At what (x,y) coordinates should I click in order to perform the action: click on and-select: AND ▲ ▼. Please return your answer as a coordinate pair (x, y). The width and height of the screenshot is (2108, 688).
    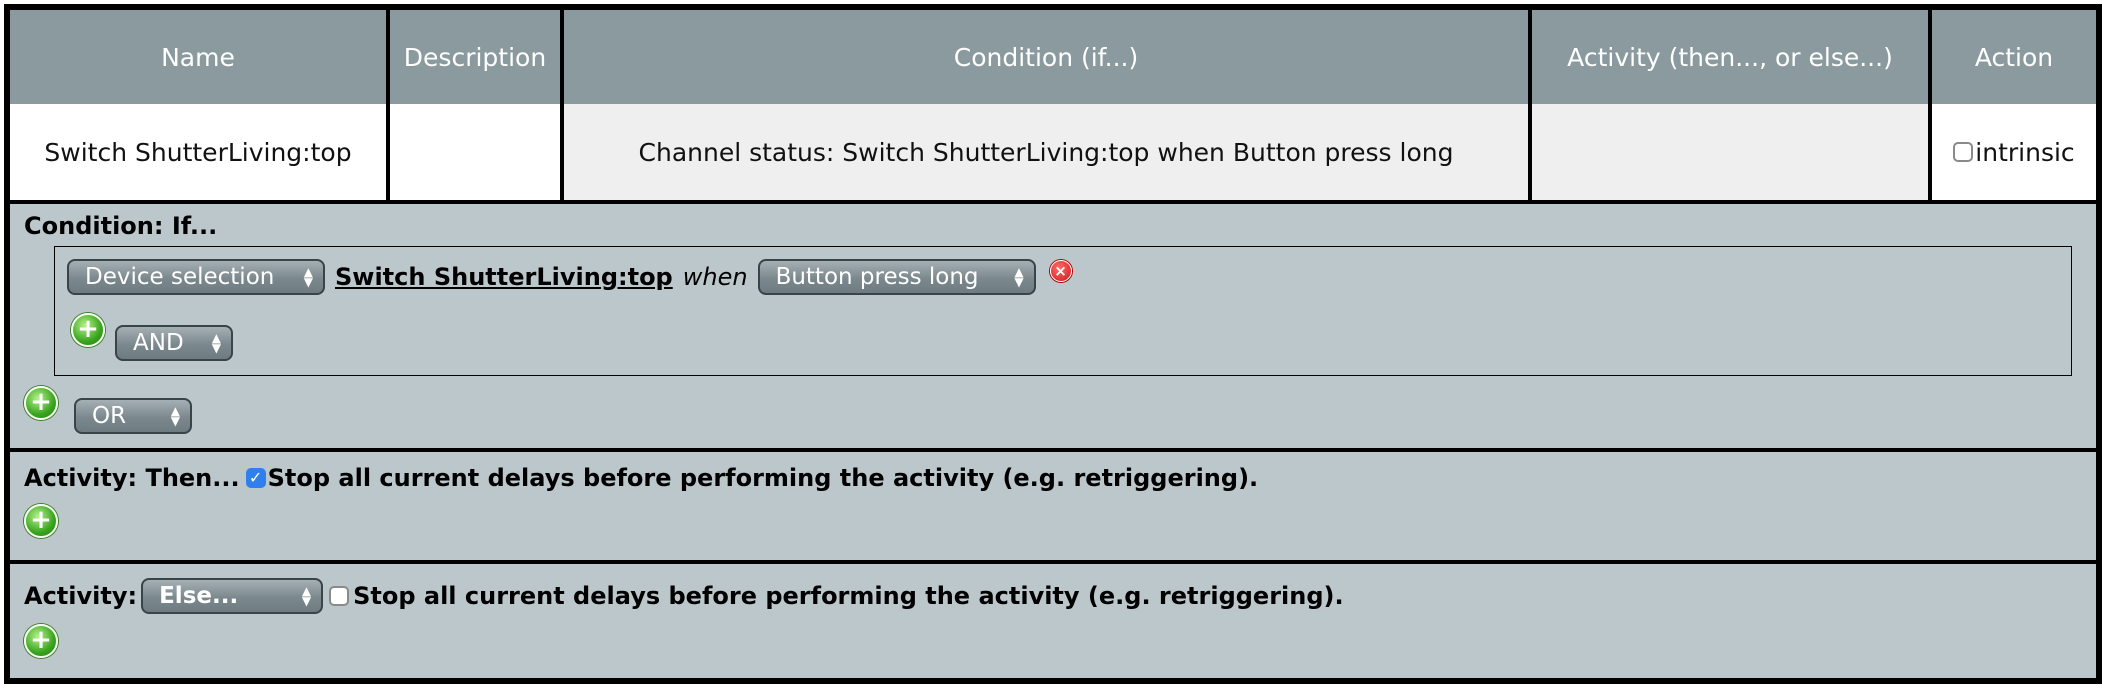
    Looking at the image, I should click on (174, 343).